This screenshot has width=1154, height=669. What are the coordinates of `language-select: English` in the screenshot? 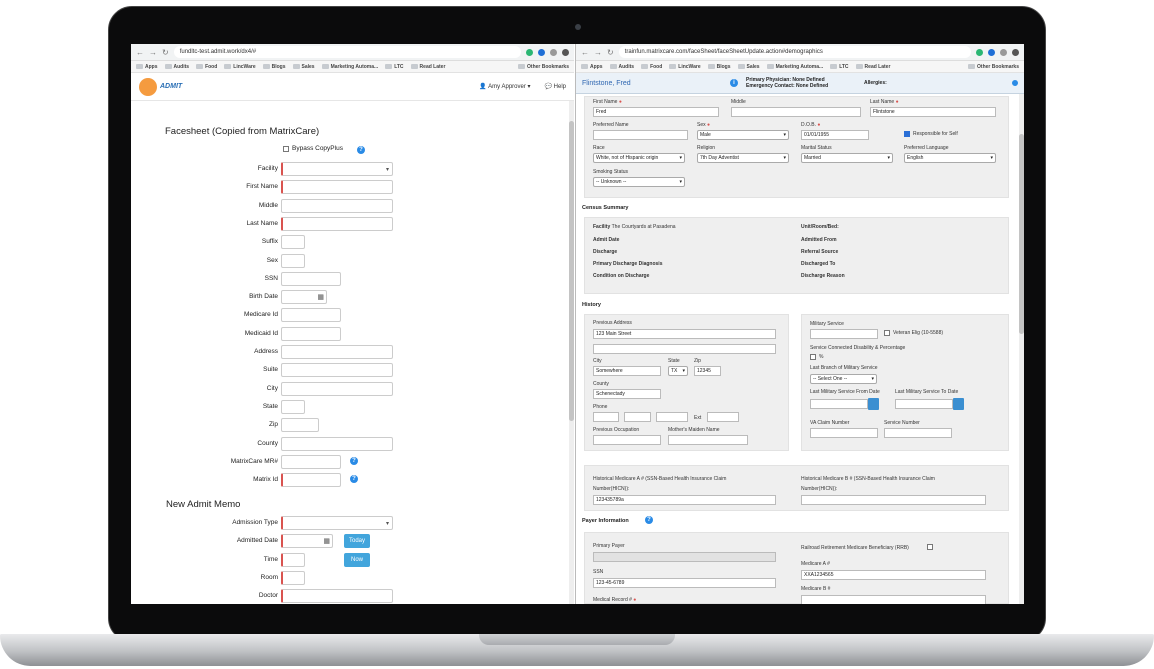 It's located at (950, 158).